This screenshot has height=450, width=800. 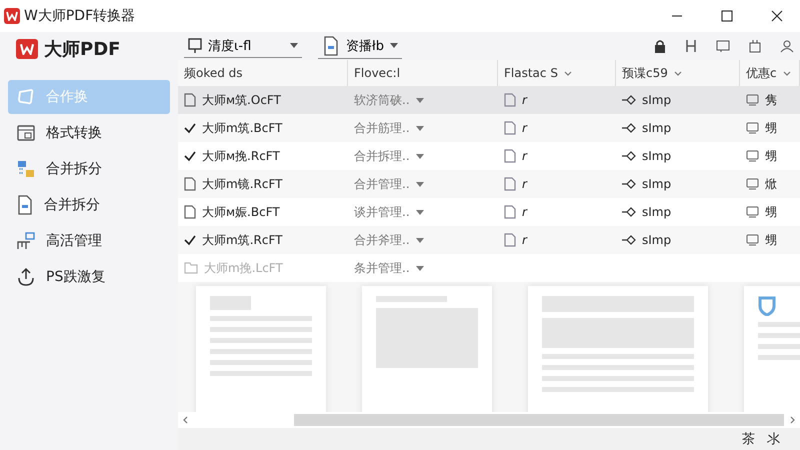 What do you see at coordinates (777, 16) in the screenshot?
I see `close-icon` at bounding box center [777, 16].